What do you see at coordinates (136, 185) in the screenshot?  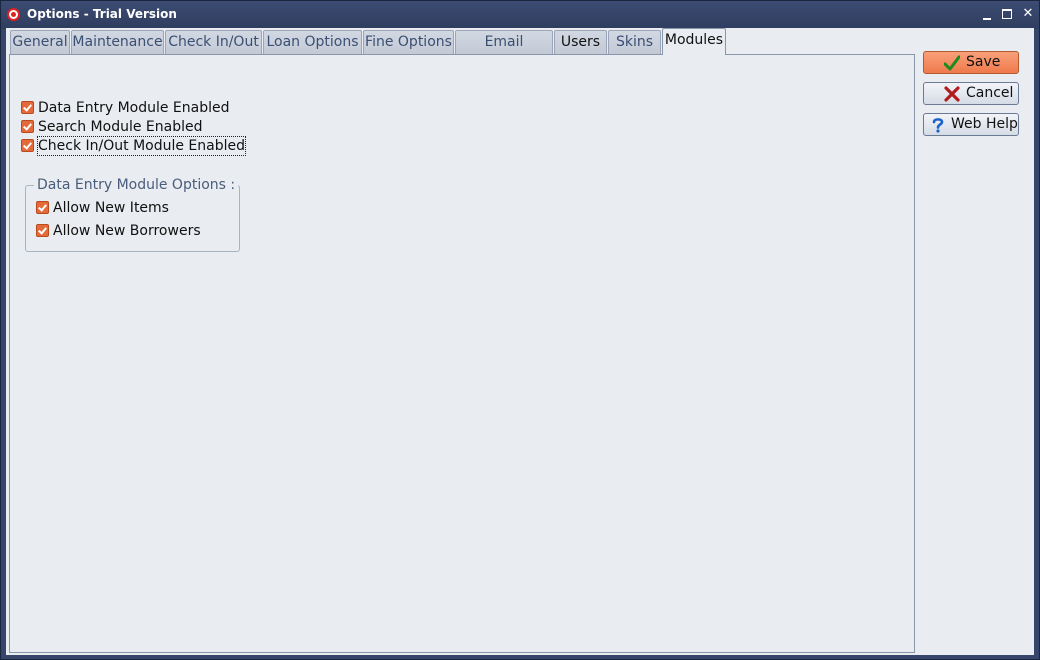 I see `group-caption: Data Entry Module Options :` at bounding box center [136, 185].